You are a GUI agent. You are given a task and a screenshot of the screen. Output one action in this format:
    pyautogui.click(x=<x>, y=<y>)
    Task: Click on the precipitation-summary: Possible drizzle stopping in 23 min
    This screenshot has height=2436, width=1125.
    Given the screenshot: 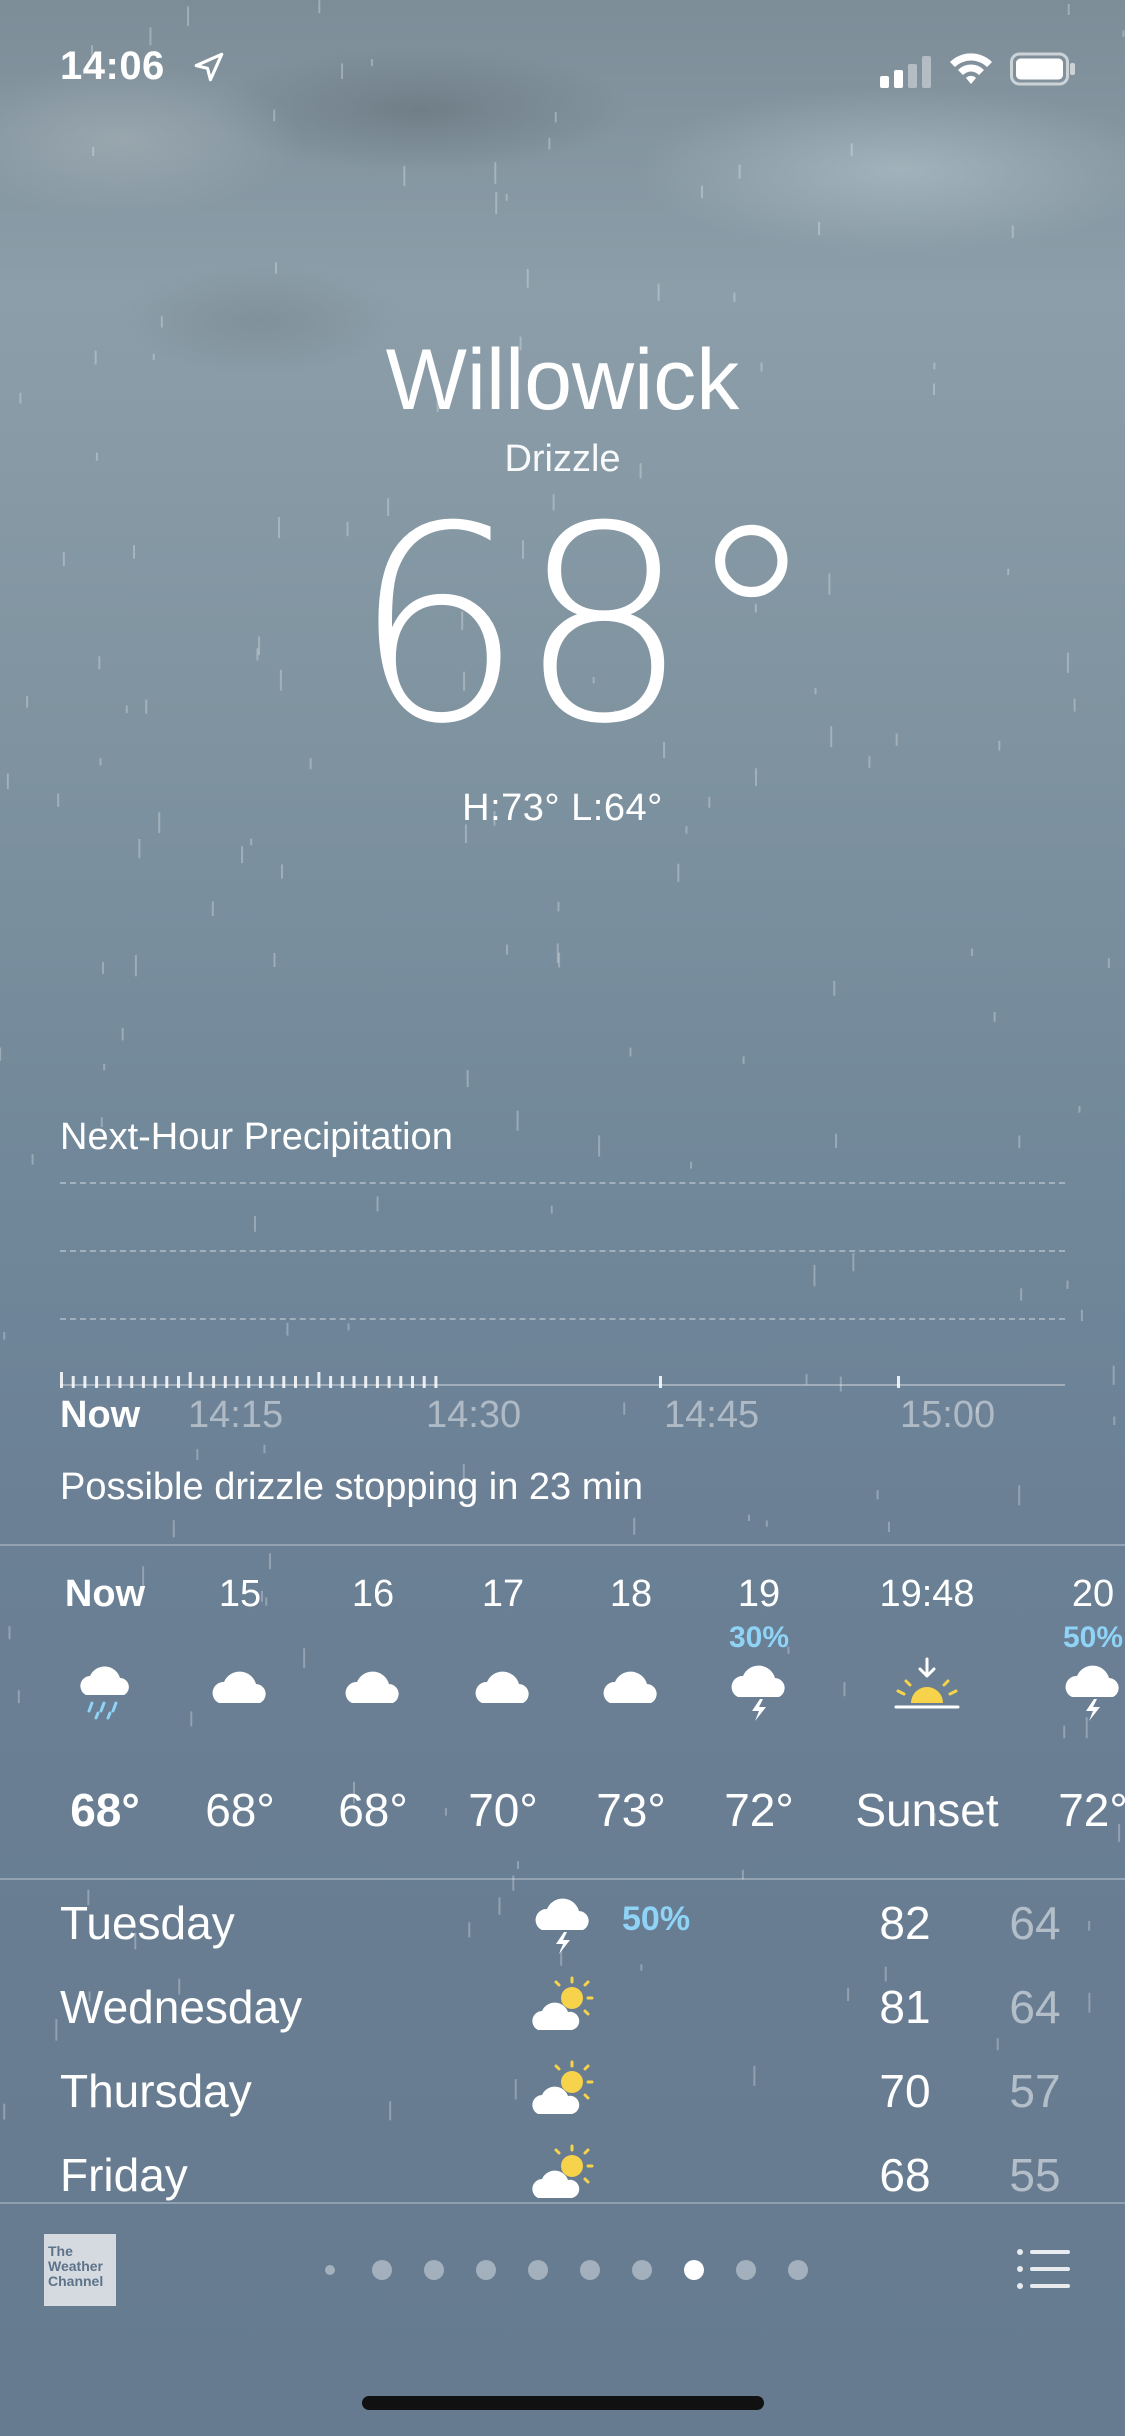 What is the action you would take?
    pyautogui.click(x=351, y=1487)
    